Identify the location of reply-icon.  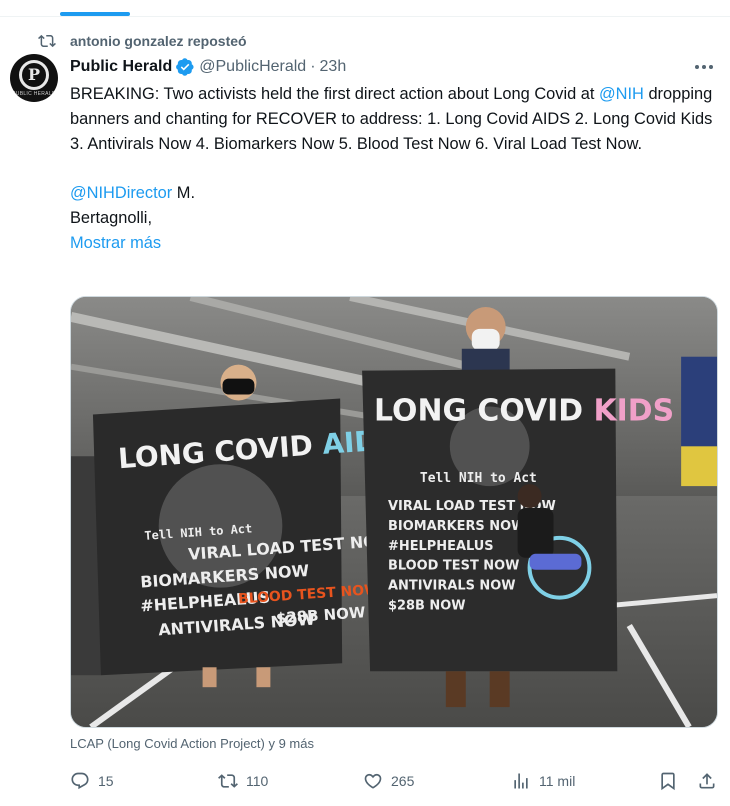
(80, 781).